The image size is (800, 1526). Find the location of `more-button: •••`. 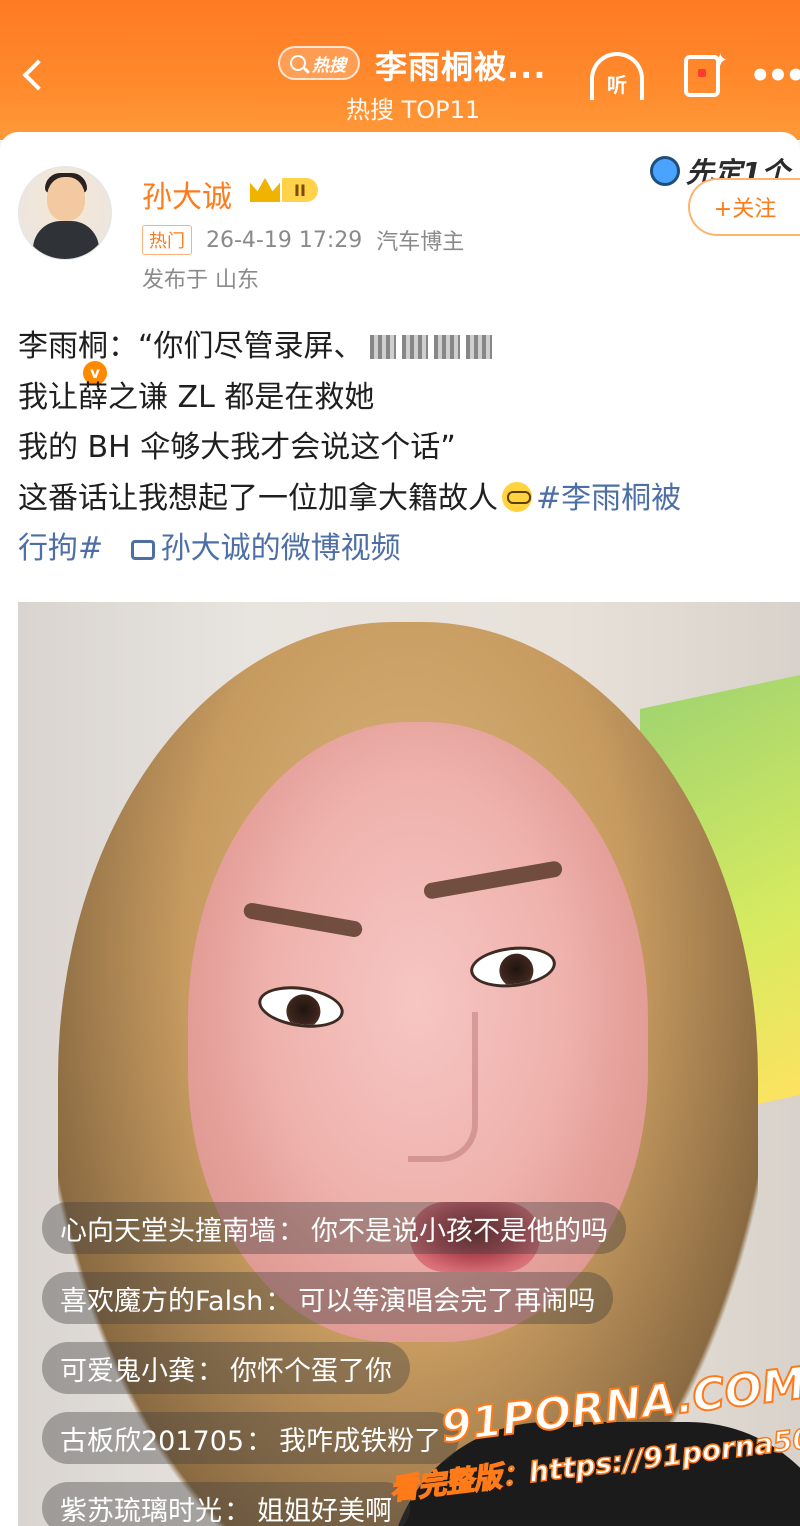

more-button: ••• is located at coordinates (774, 76).